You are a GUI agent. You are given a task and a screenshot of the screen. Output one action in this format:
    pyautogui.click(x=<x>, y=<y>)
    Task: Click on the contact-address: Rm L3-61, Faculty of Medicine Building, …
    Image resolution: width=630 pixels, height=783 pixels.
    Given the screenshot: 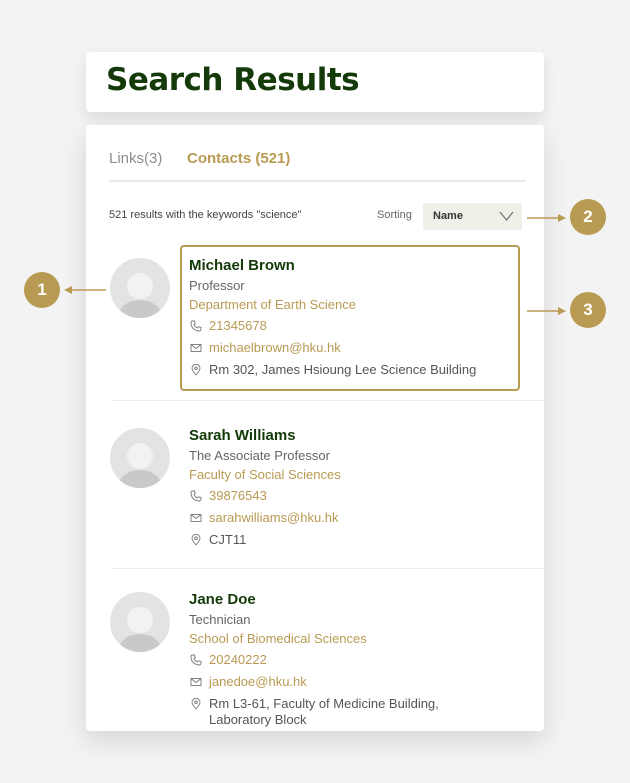 What is the action you would take?
    pyautogui.click(x=329, y=712)
    